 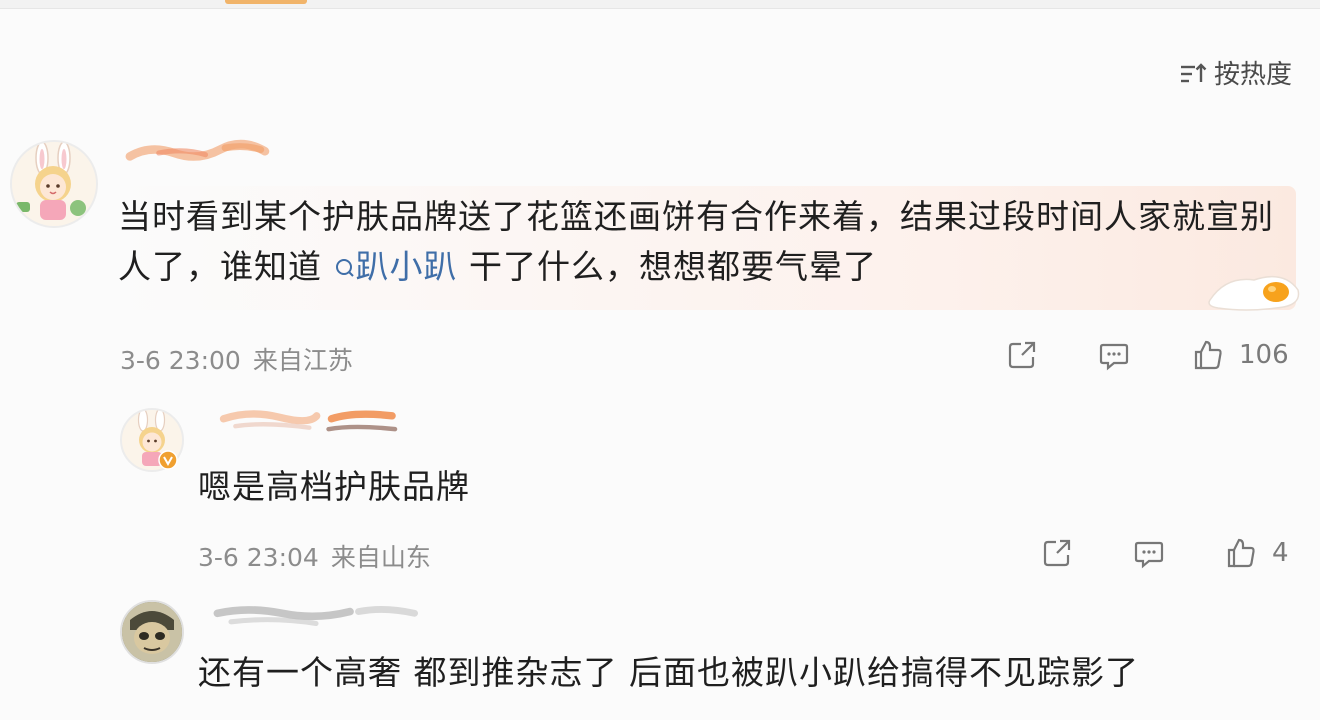 I want to click on character-avatar-icon, so click(x=152, y=632).